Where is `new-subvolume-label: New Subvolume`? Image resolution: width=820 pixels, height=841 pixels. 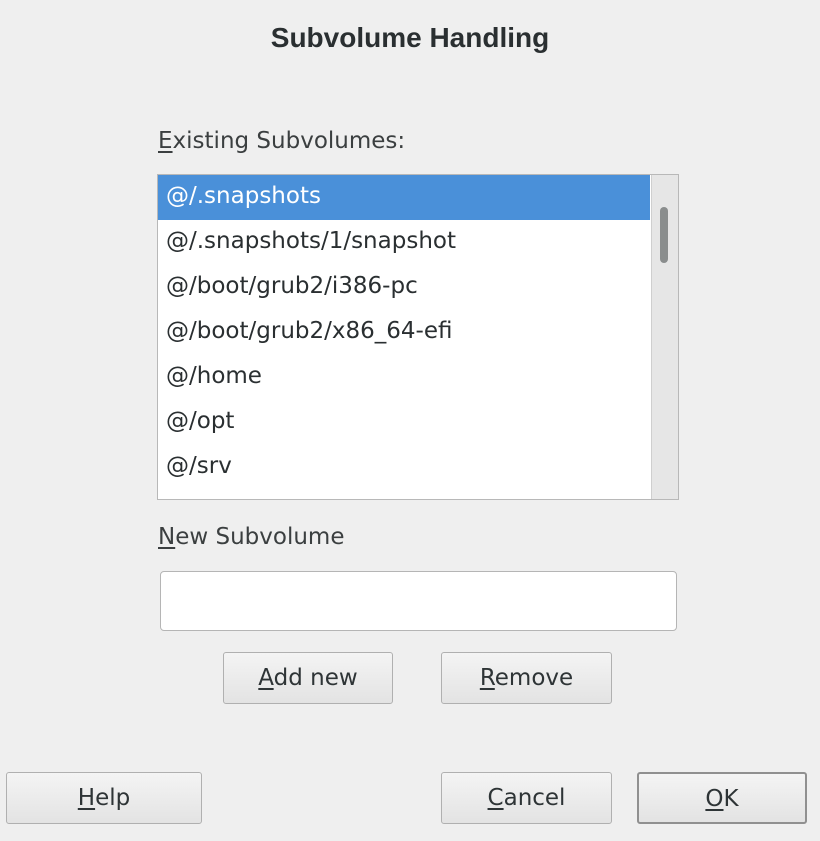 new-subvolume-label: New Subvolume is located at coordinates (251, 537).